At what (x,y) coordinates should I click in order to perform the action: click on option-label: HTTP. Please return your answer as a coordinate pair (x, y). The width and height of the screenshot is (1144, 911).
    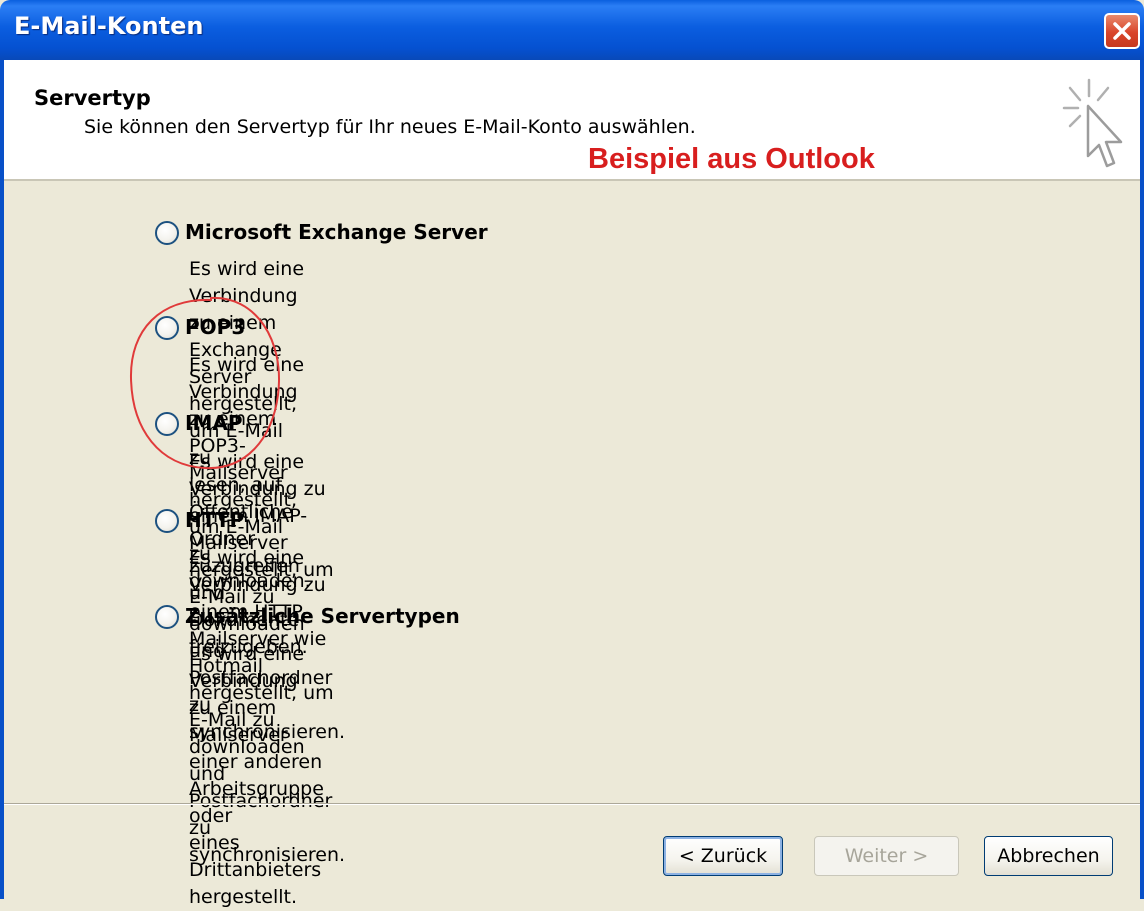
    Looking at the image, I should click on (215, 520).